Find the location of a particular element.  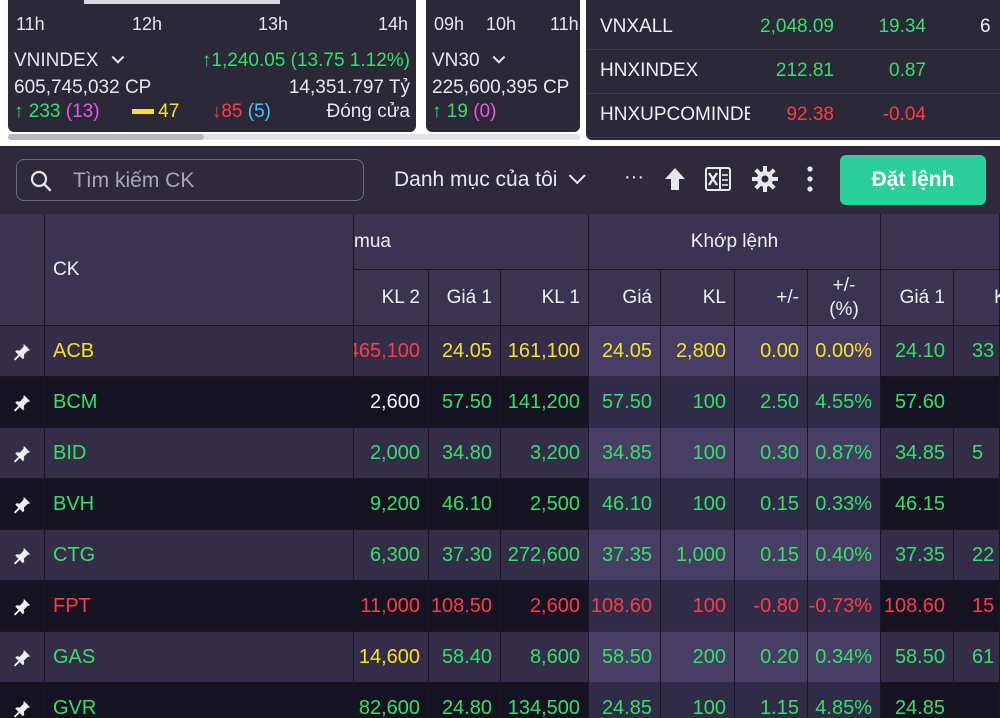

flat-bar-icon is located at coordinates (143, 112).